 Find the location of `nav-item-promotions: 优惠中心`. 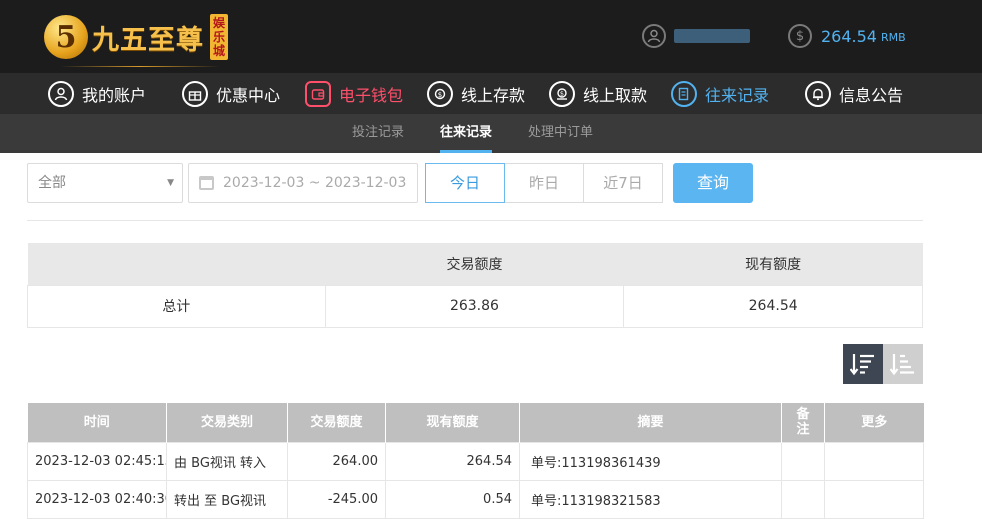

nav-item-promotions: 优惠中心 is located at coordinates (231, 94).